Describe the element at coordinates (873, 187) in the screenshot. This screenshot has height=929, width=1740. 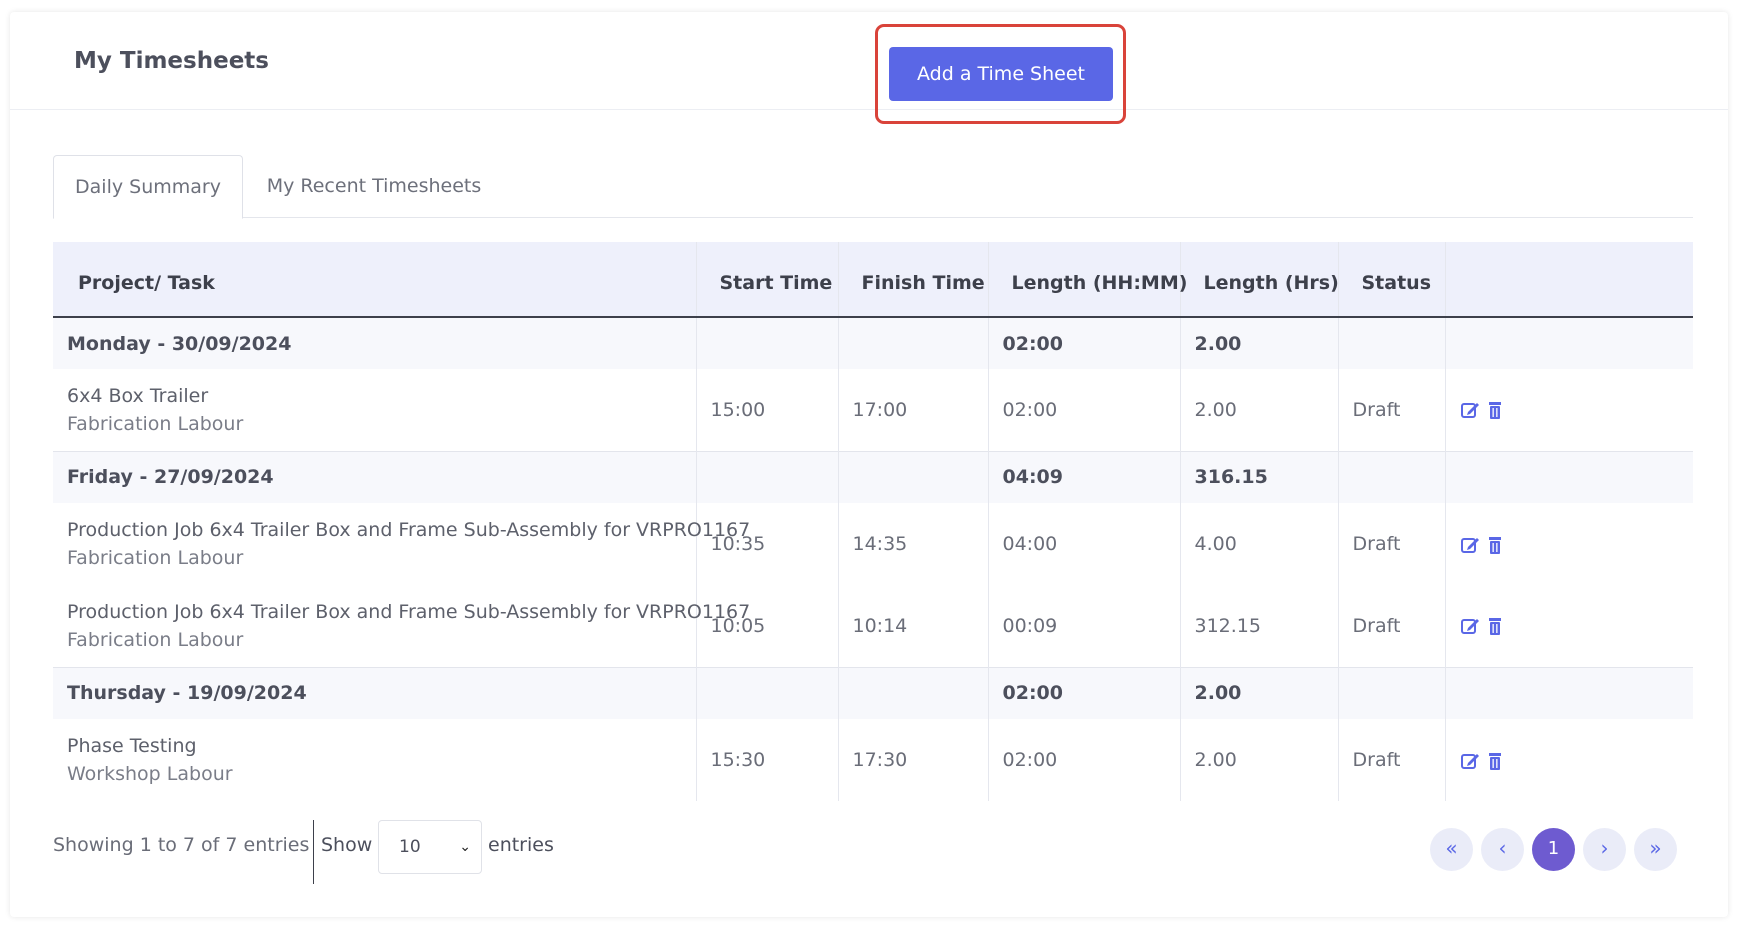
I see `tabs: Daily Summary My Recent Timesheets` at that location.